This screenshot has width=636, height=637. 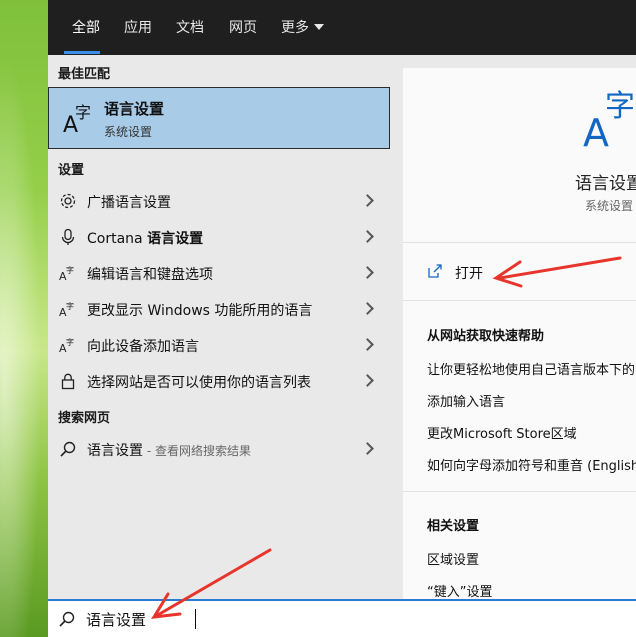 I want to click on settings-item-windows-display-language: A字 更改显示 Windows 功能所用的语言, so click(x=220, y=309).